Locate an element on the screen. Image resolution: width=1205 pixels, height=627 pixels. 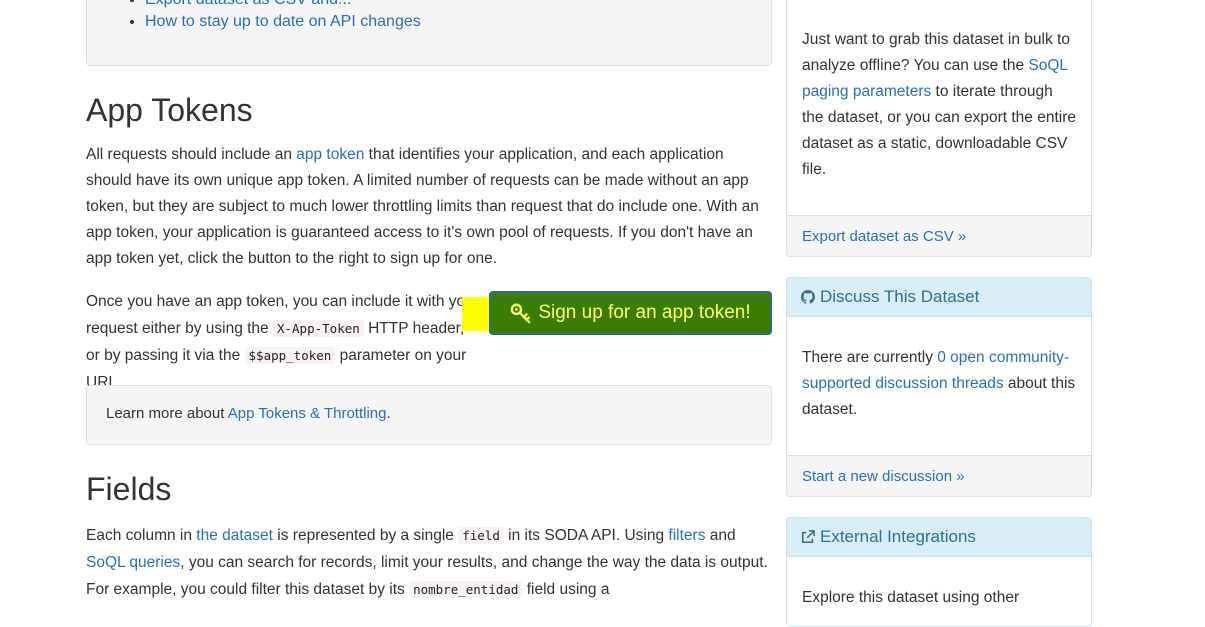
signup-button-label: Sign up for an app token! is located at coordinates (644, 312).